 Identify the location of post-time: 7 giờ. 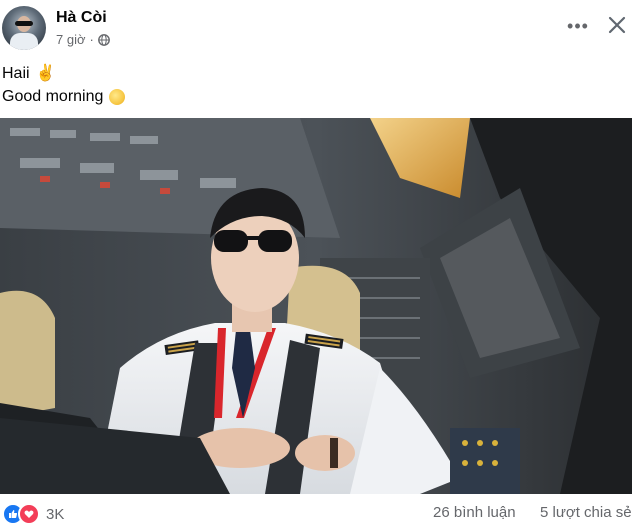
(71, 39).